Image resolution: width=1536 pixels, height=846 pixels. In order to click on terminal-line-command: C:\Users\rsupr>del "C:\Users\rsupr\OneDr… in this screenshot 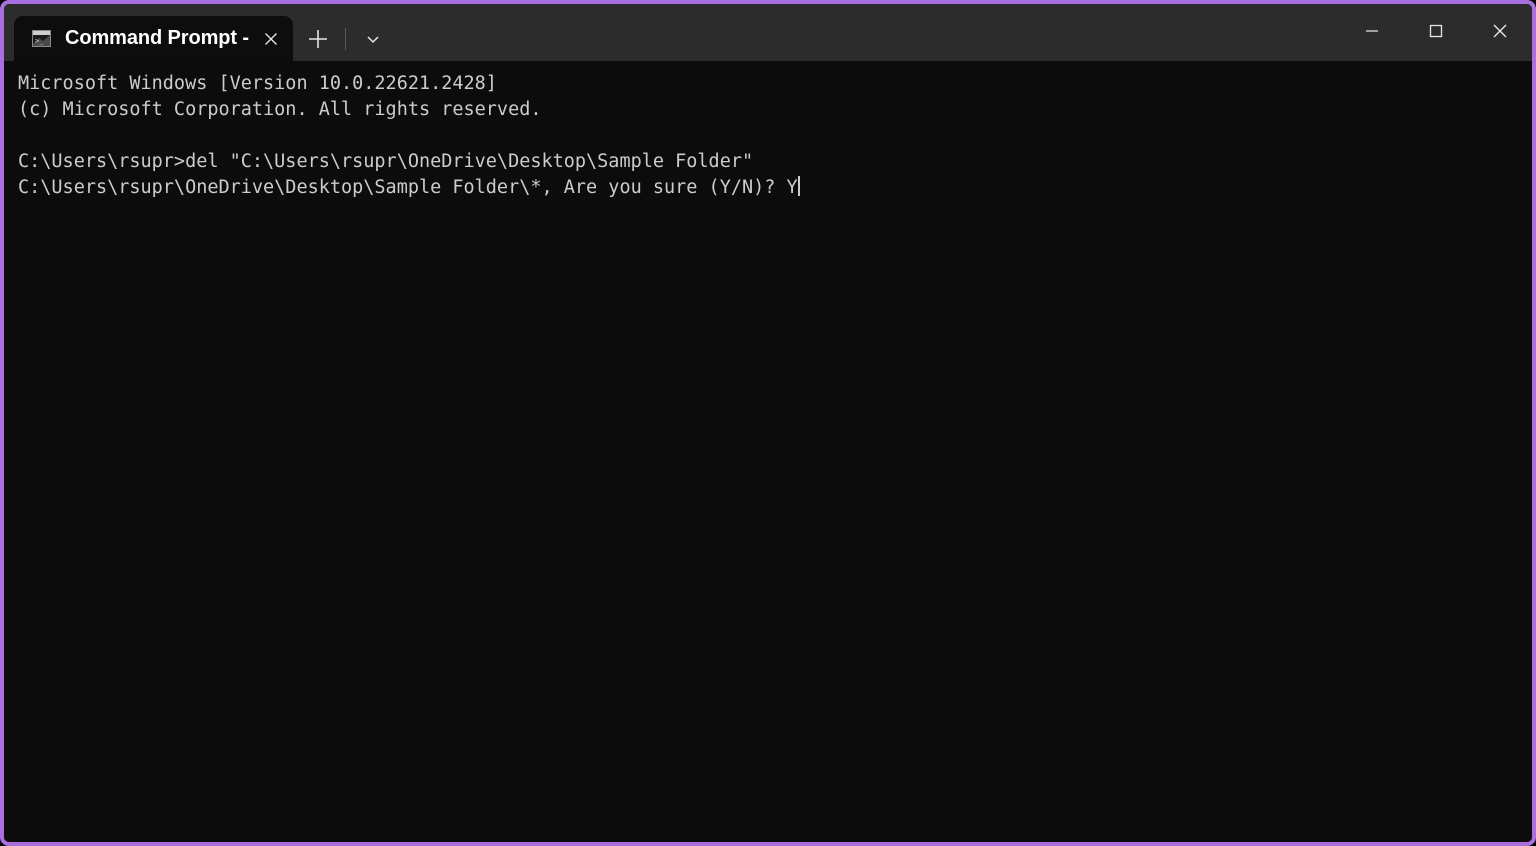, I will do `click(386, 161)`.